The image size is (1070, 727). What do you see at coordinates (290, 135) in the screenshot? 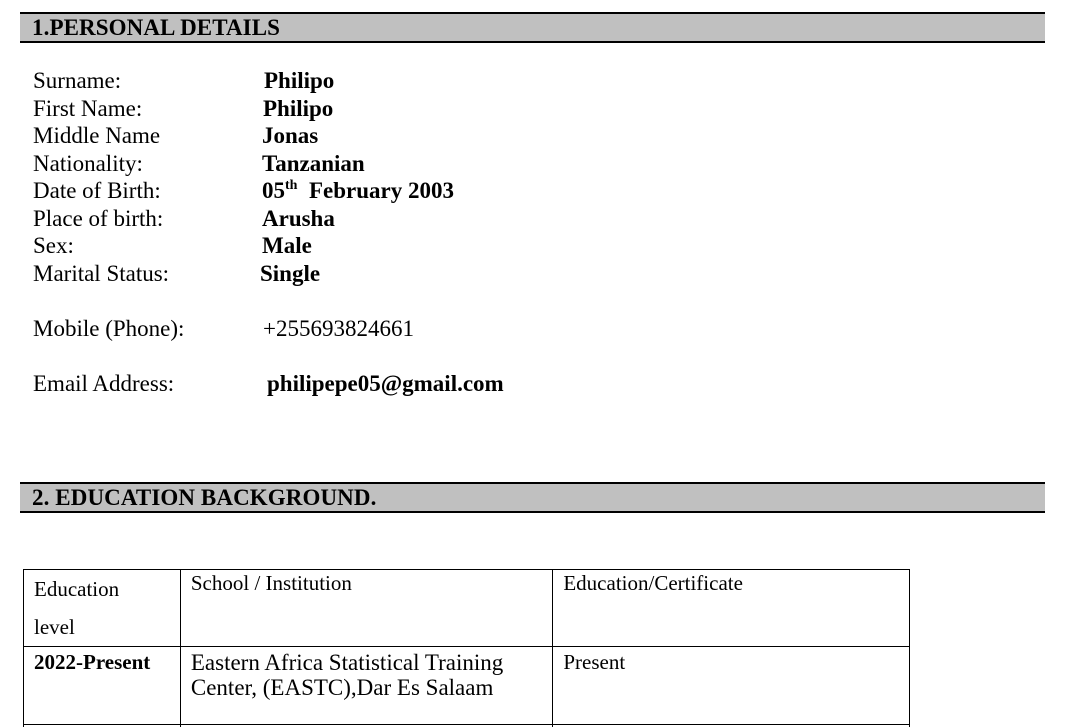
I see `middle-name-value: Jonas` at bounding box center [290, 135].